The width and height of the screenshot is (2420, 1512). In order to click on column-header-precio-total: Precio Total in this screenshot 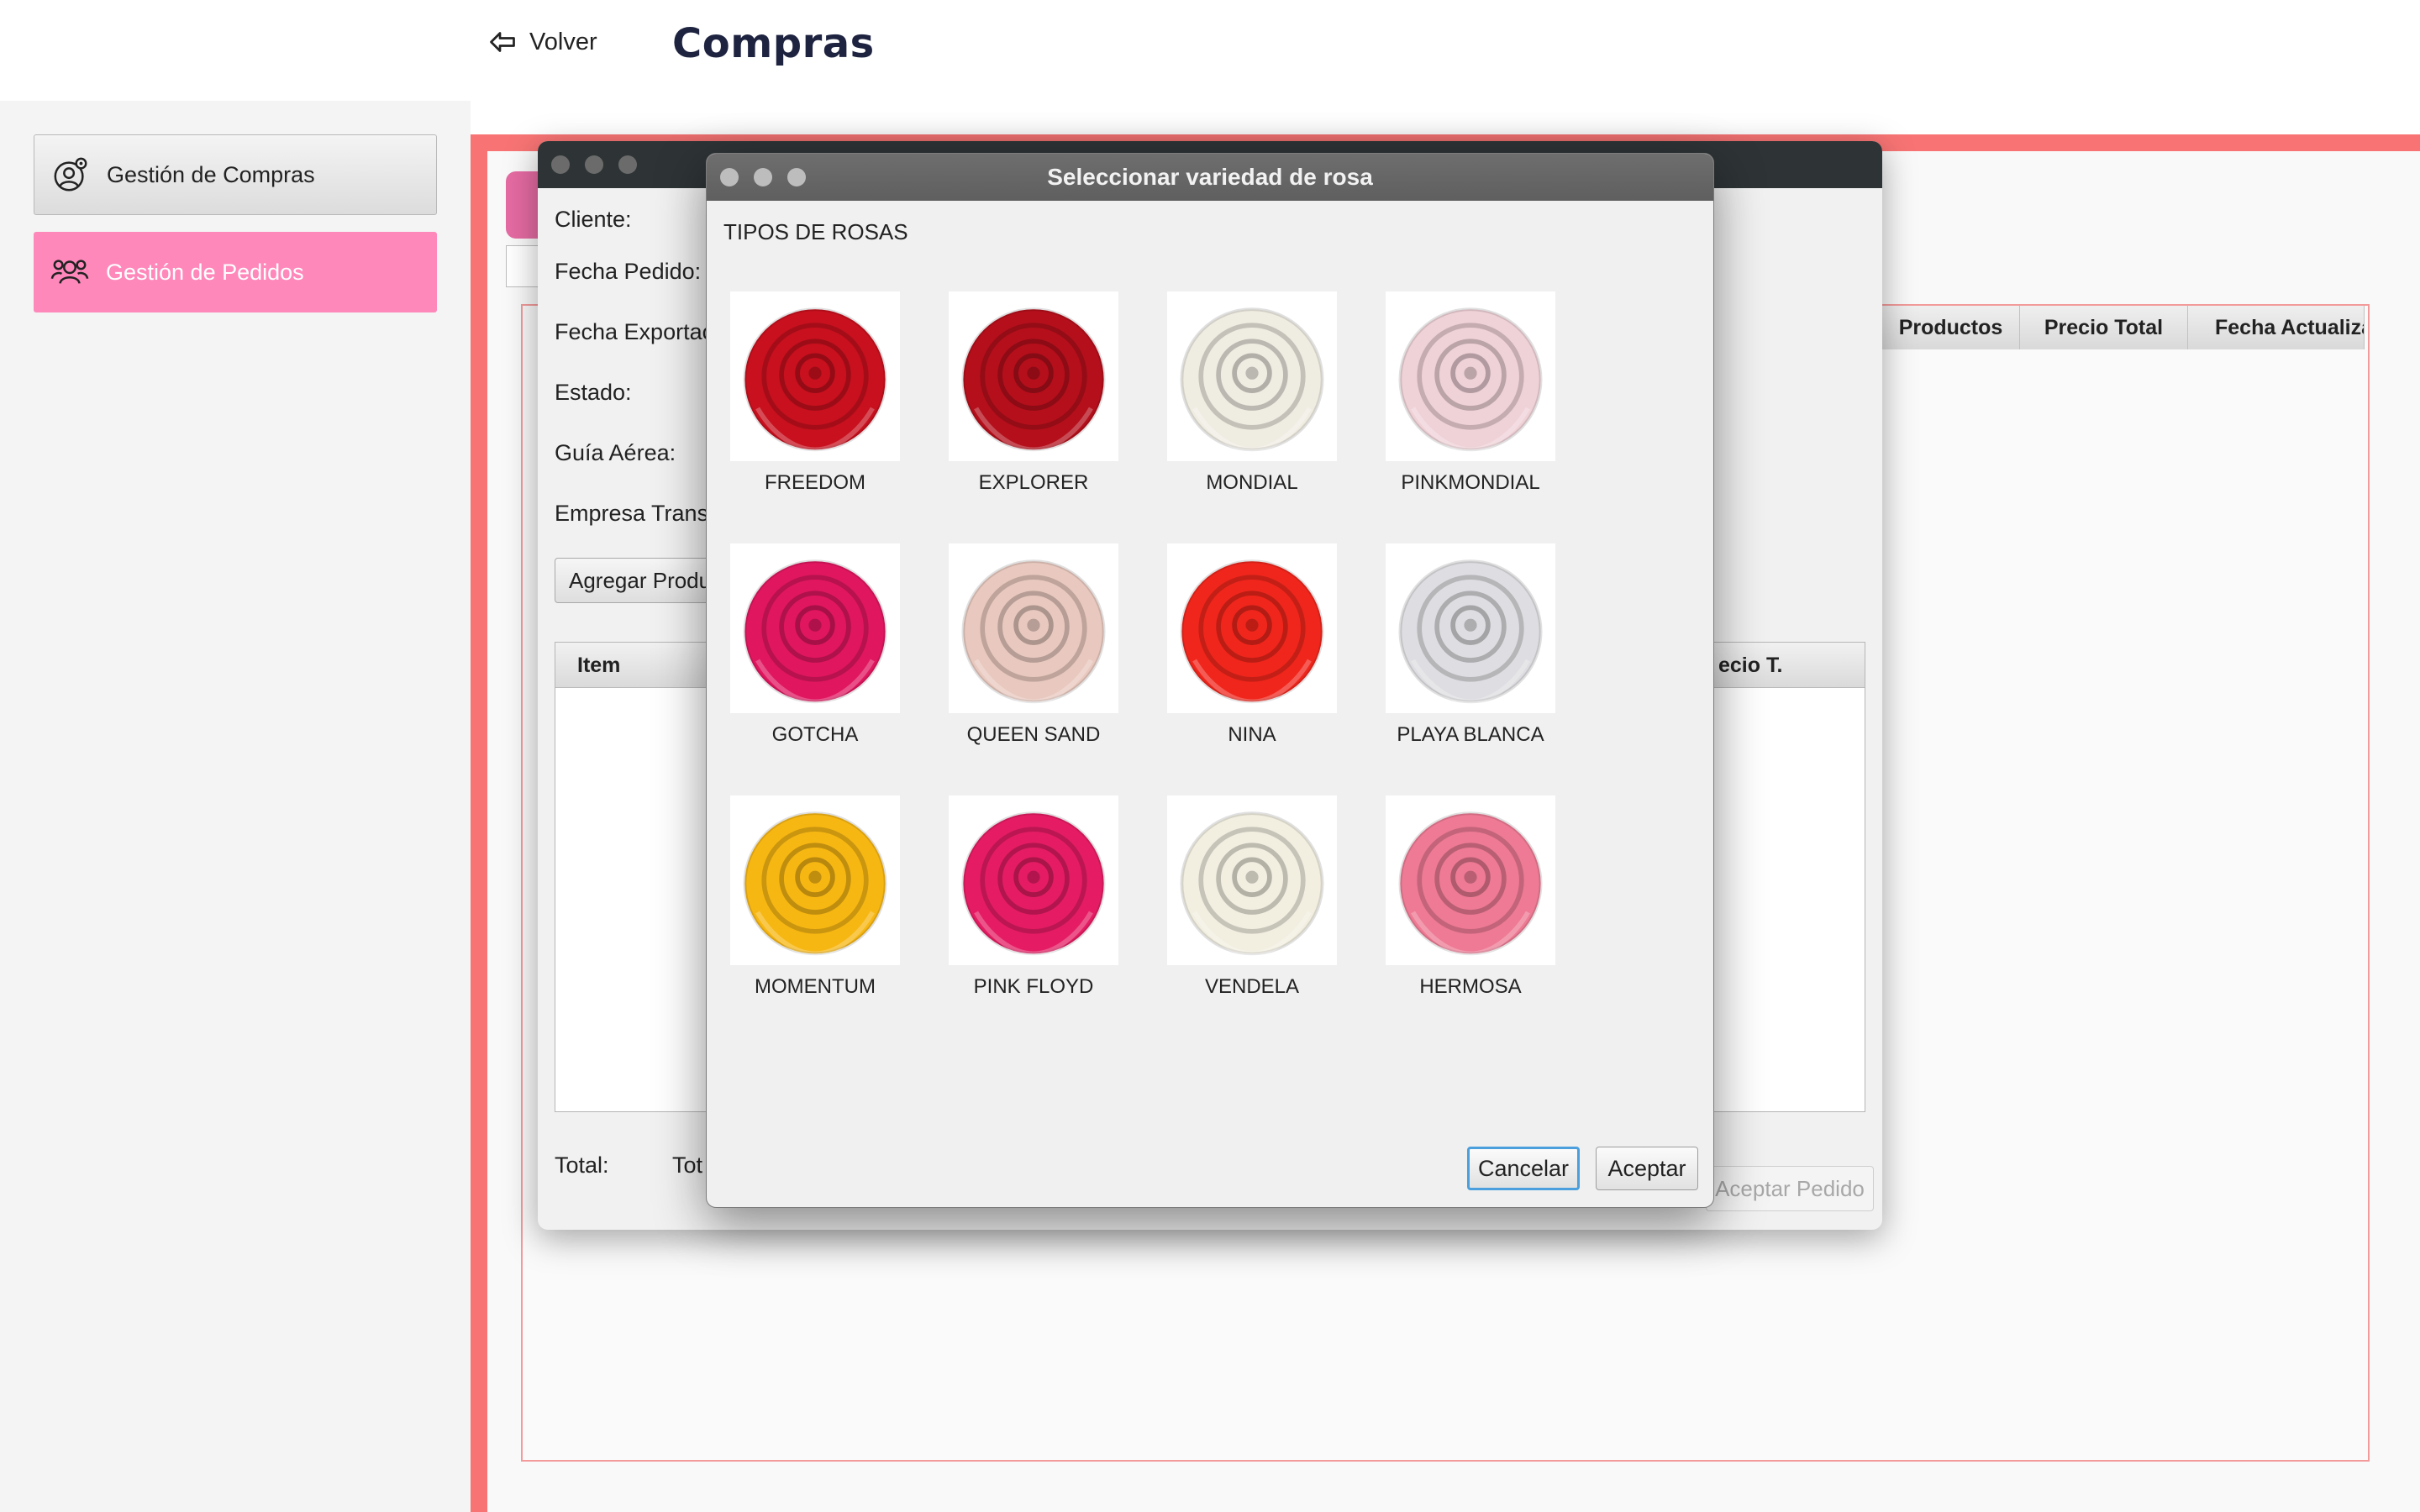, I will do `click(2104, 327)`.